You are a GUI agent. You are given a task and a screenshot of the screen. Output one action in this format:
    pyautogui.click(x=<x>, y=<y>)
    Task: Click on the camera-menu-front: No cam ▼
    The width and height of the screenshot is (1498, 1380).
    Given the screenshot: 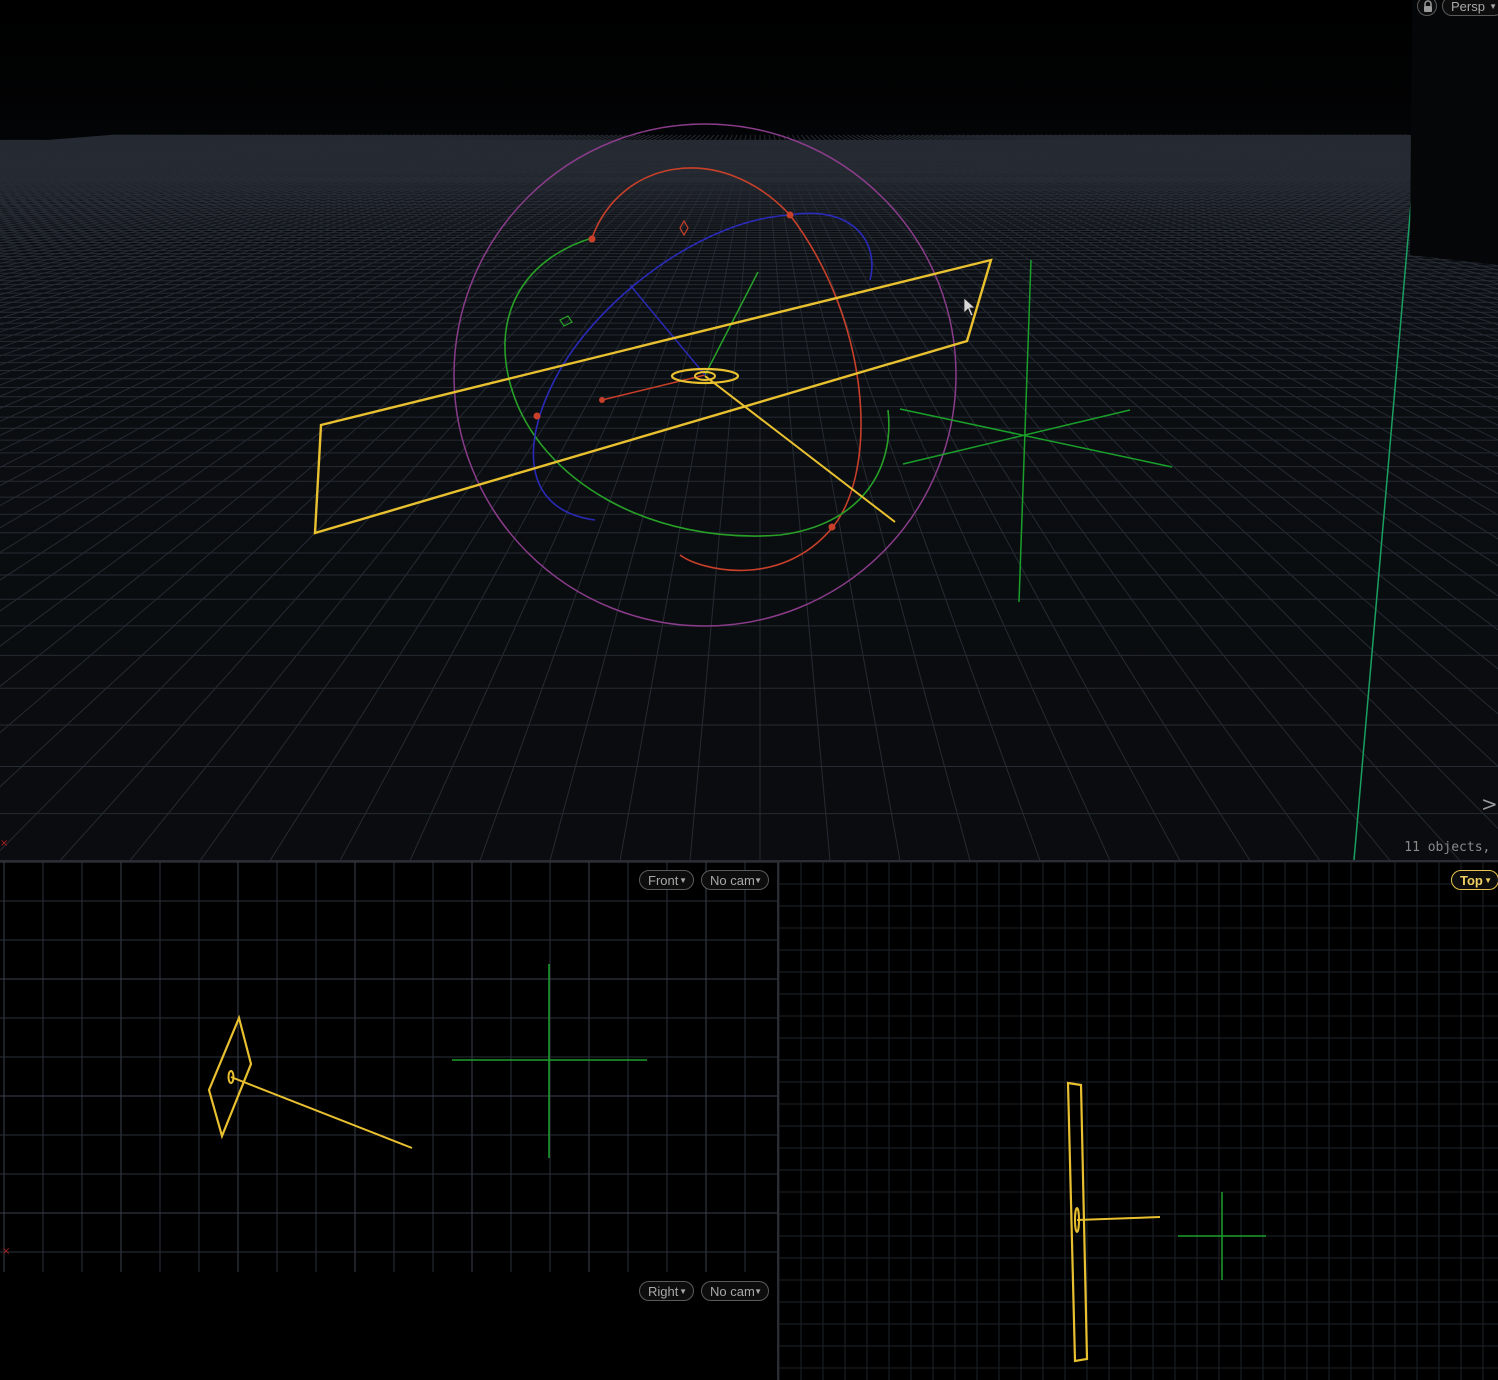 What is the action you would take?
    pyautogui.click(x=735, y=880)
    